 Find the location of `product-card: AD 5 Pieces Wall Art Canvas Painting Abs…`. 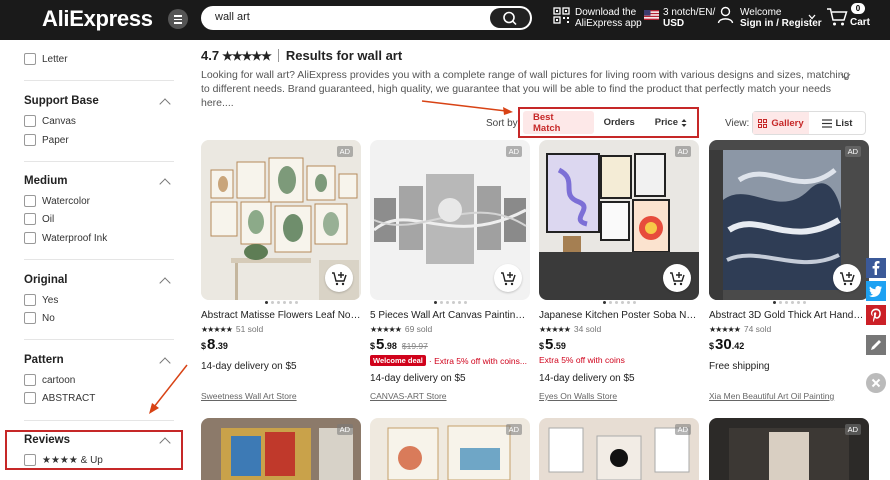

product-card: AD 5 Pieces Wall Art Canvas Painting Abs… is located at coordinates (450, 270).